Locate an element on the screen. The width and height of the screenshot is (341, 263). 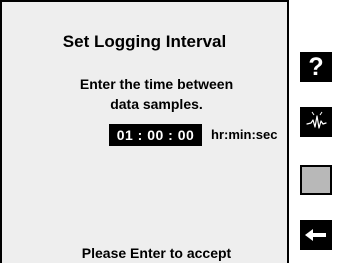
blank-softkey-button is located at coordinates (316, 180).